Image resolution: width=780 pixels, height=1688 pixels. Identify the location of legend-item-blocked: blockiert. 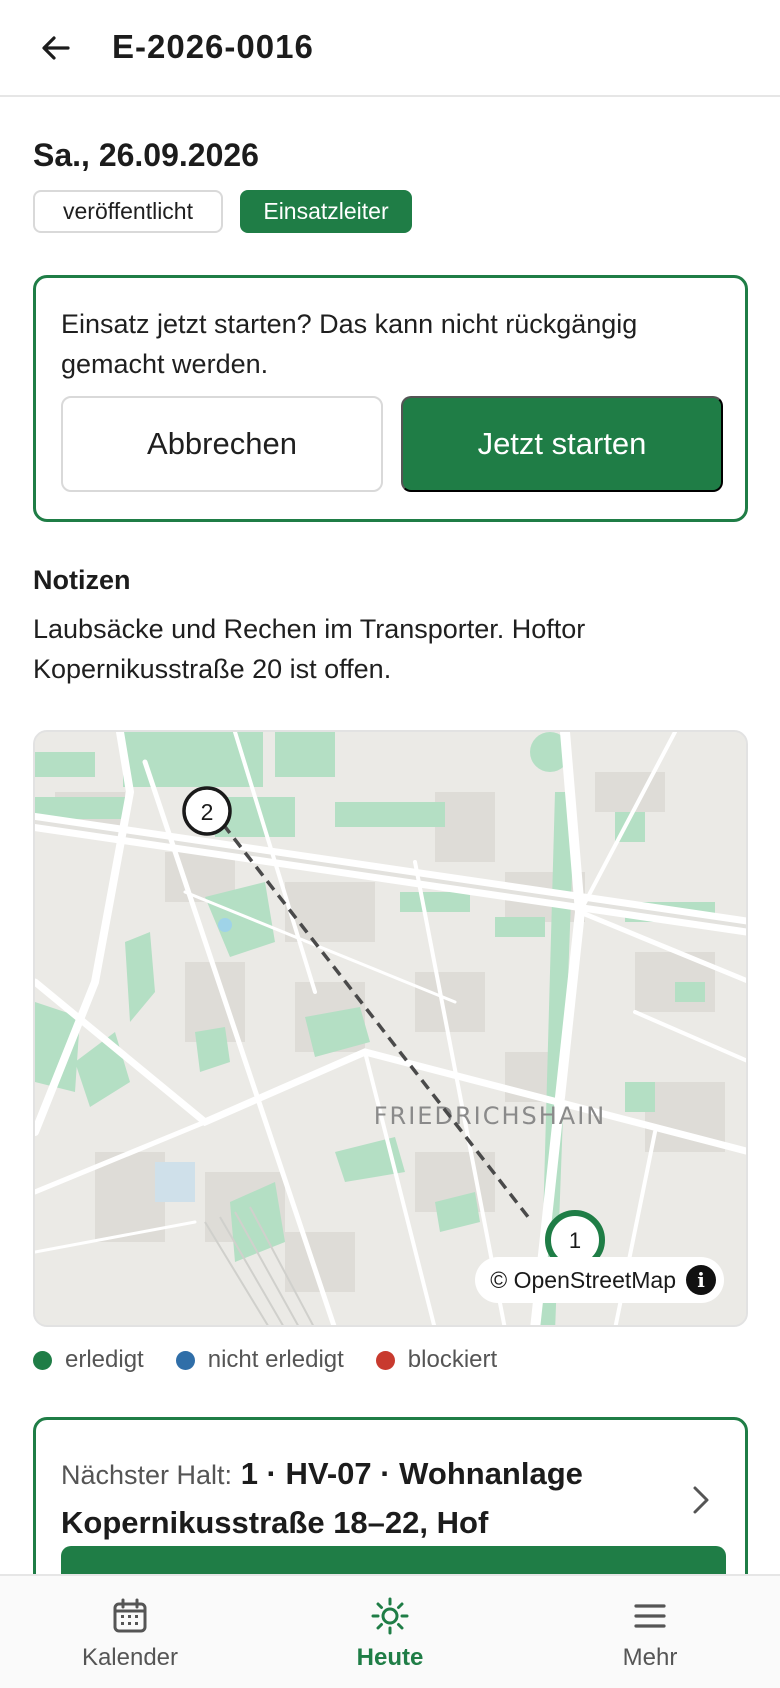
(436, 1360).